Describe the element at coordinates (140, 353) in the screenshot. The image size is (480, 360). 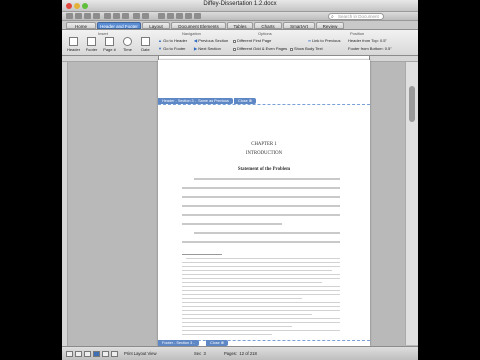
I see `view-label: Print Layout View` at that location.